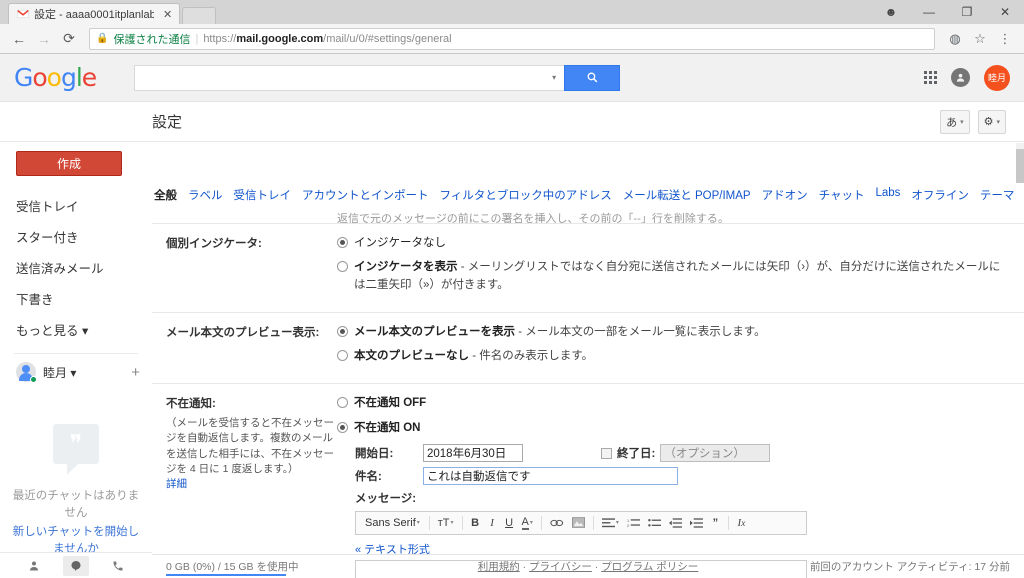 This screenshot has width=1024, height=578. Describe the element at coordinates (509, 523) in the screenshot. I see `underline-button: U` at that location.